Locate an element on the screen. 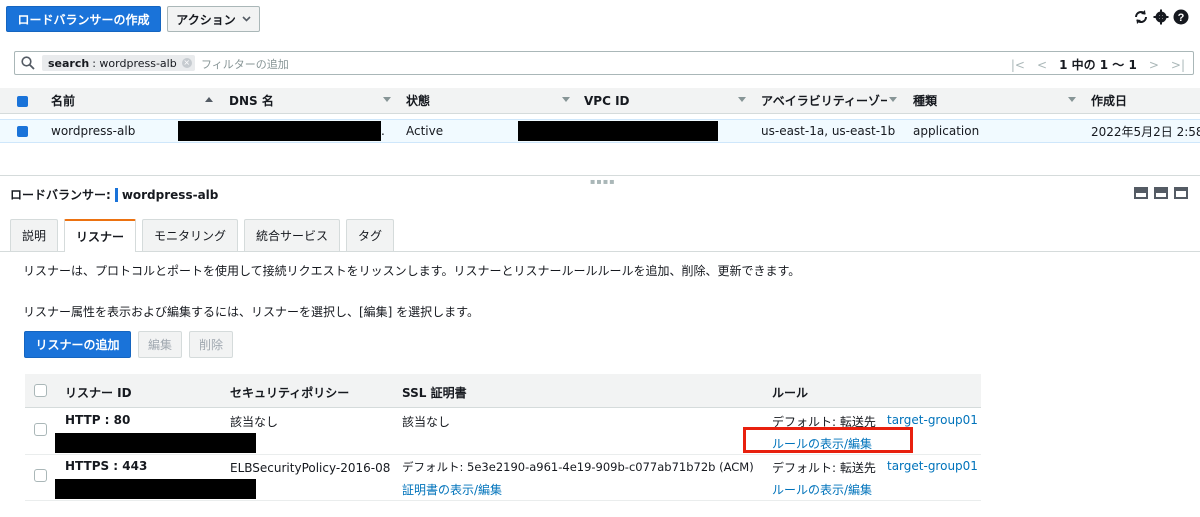 The image size is (1200, 517). edit-label: 編集 is located at coordinates (159, 345).